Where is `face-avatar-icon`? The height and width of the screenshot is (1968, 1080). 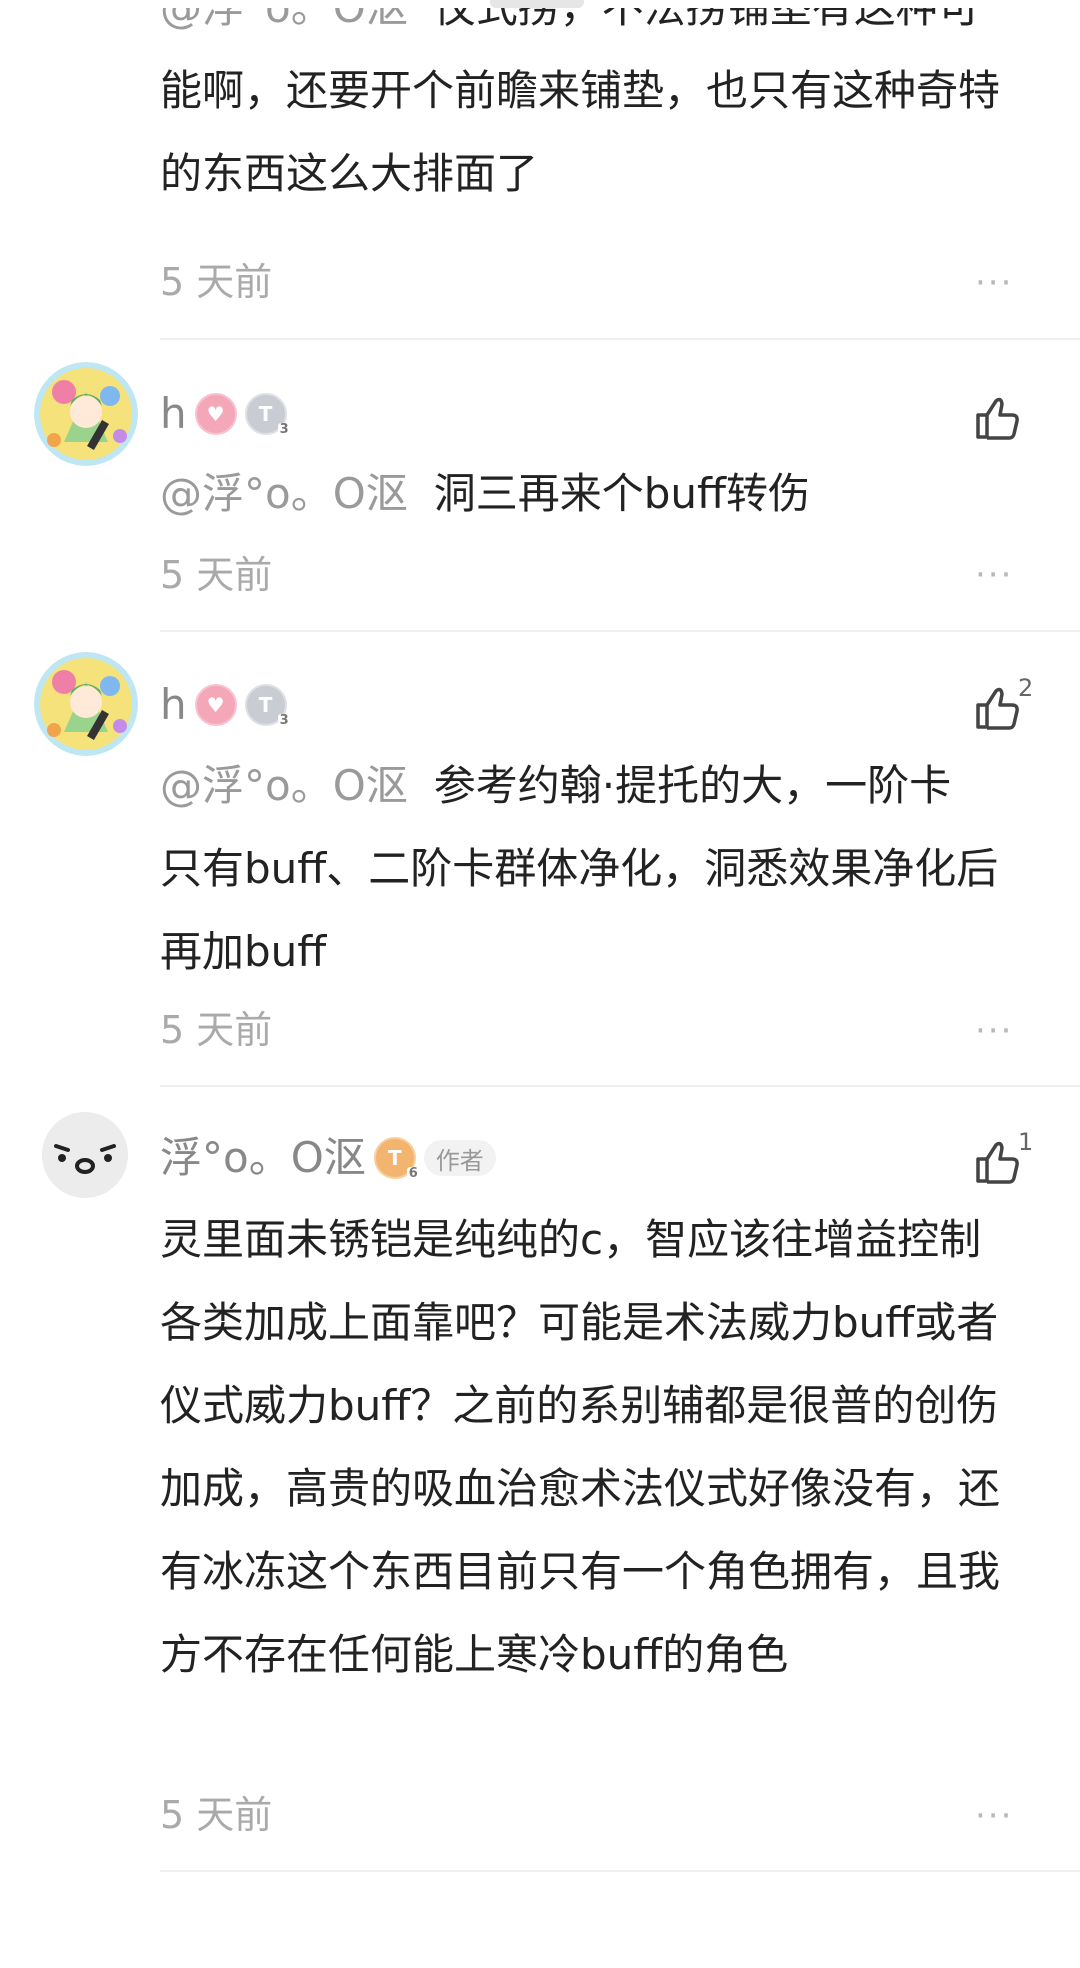 face-avatar-icon is located at coordinates (85, 1155).